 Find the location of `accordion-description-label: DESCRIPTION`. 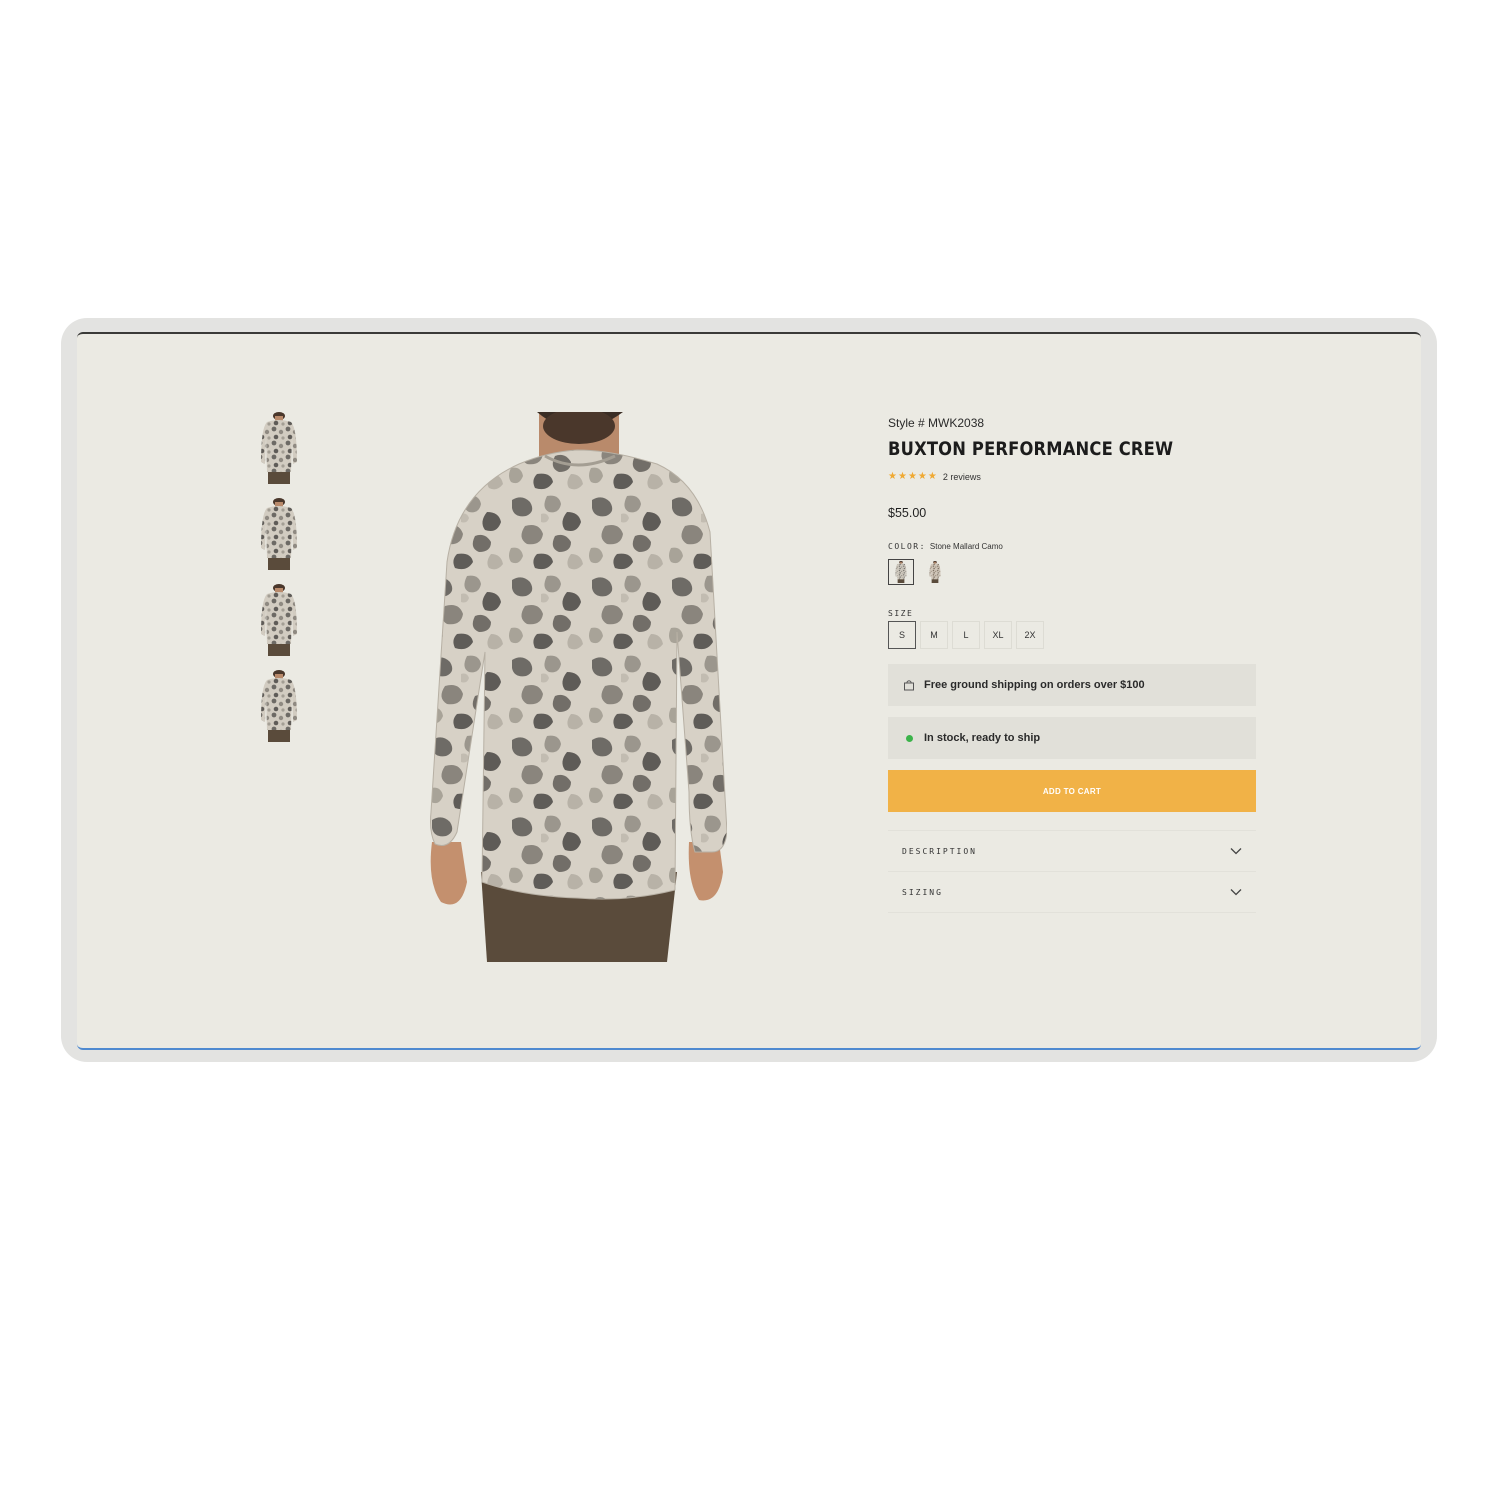

accordion-description-label: DESCRIPTION is located at coordinates (939, 851).